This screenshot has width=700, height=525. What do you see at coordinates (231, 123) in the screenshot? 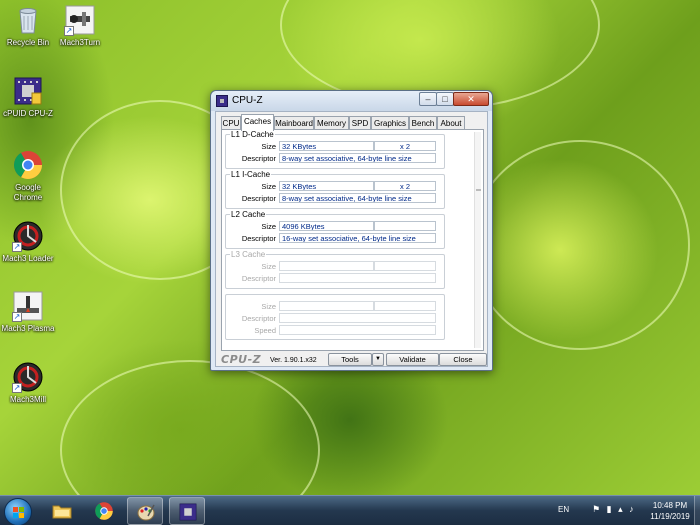
I see `tab-cpu: CPU` at bounding box center [231, 123].